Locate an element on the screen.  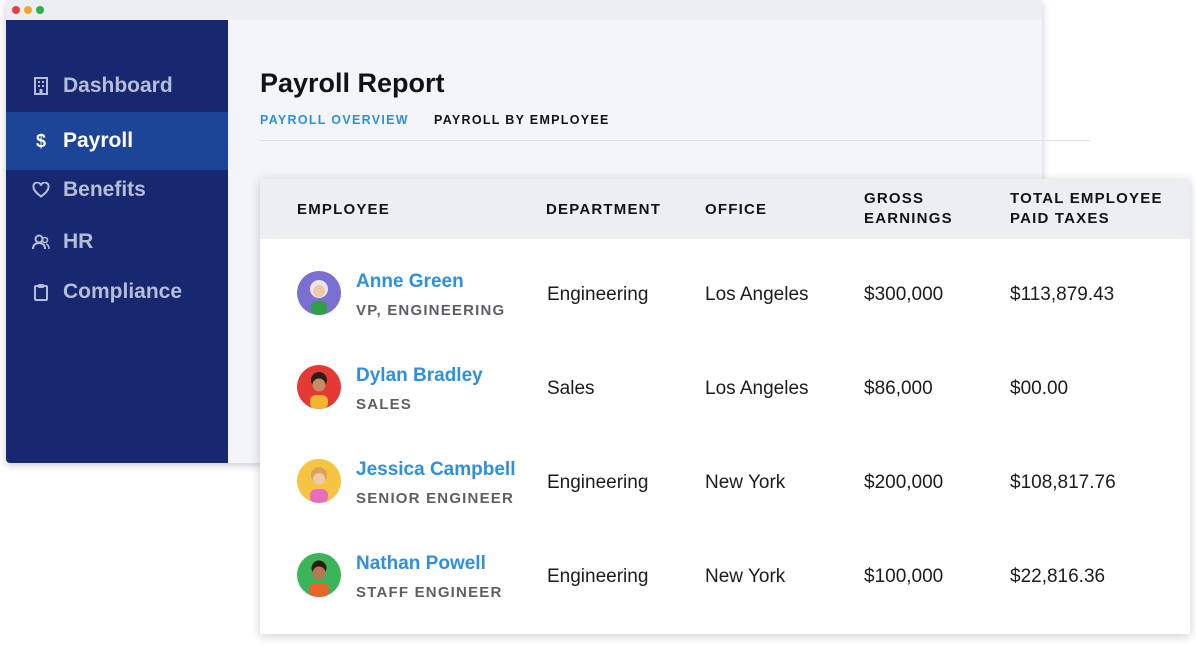
window-minimize-button is located at coordinates (28, 10).